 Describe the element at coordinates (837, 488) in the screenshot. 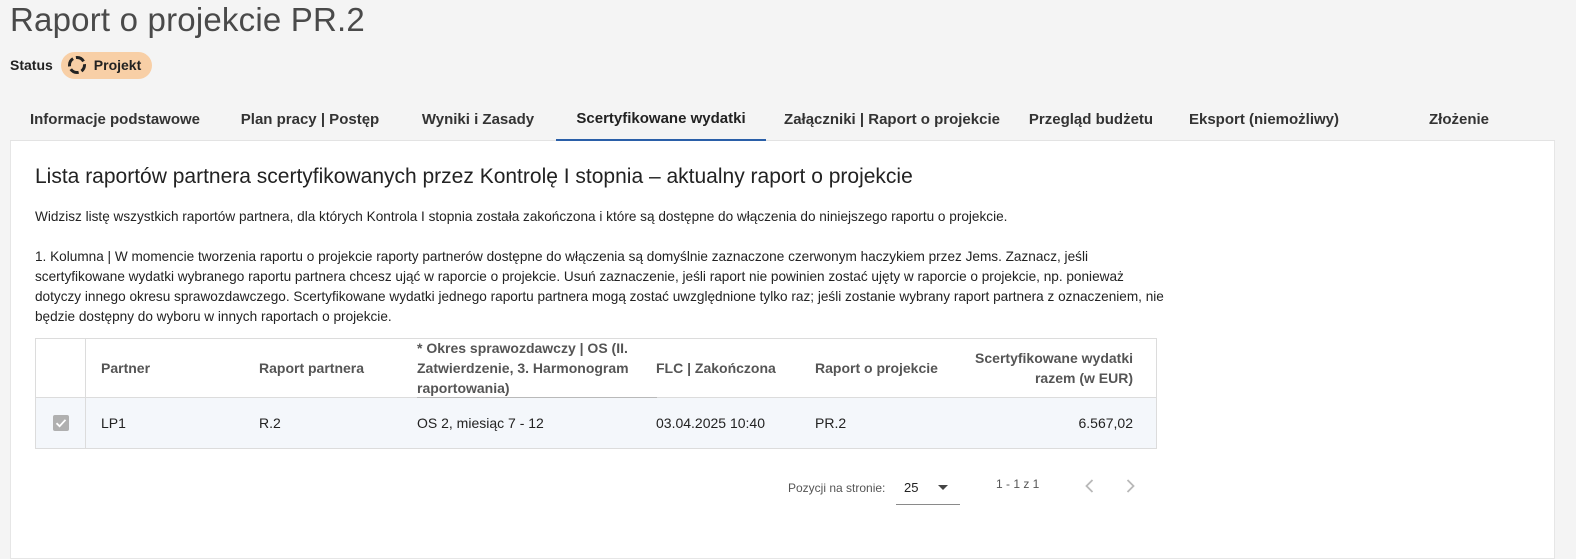

I see `page-size-label: Pozycji na stronie:` at that location.